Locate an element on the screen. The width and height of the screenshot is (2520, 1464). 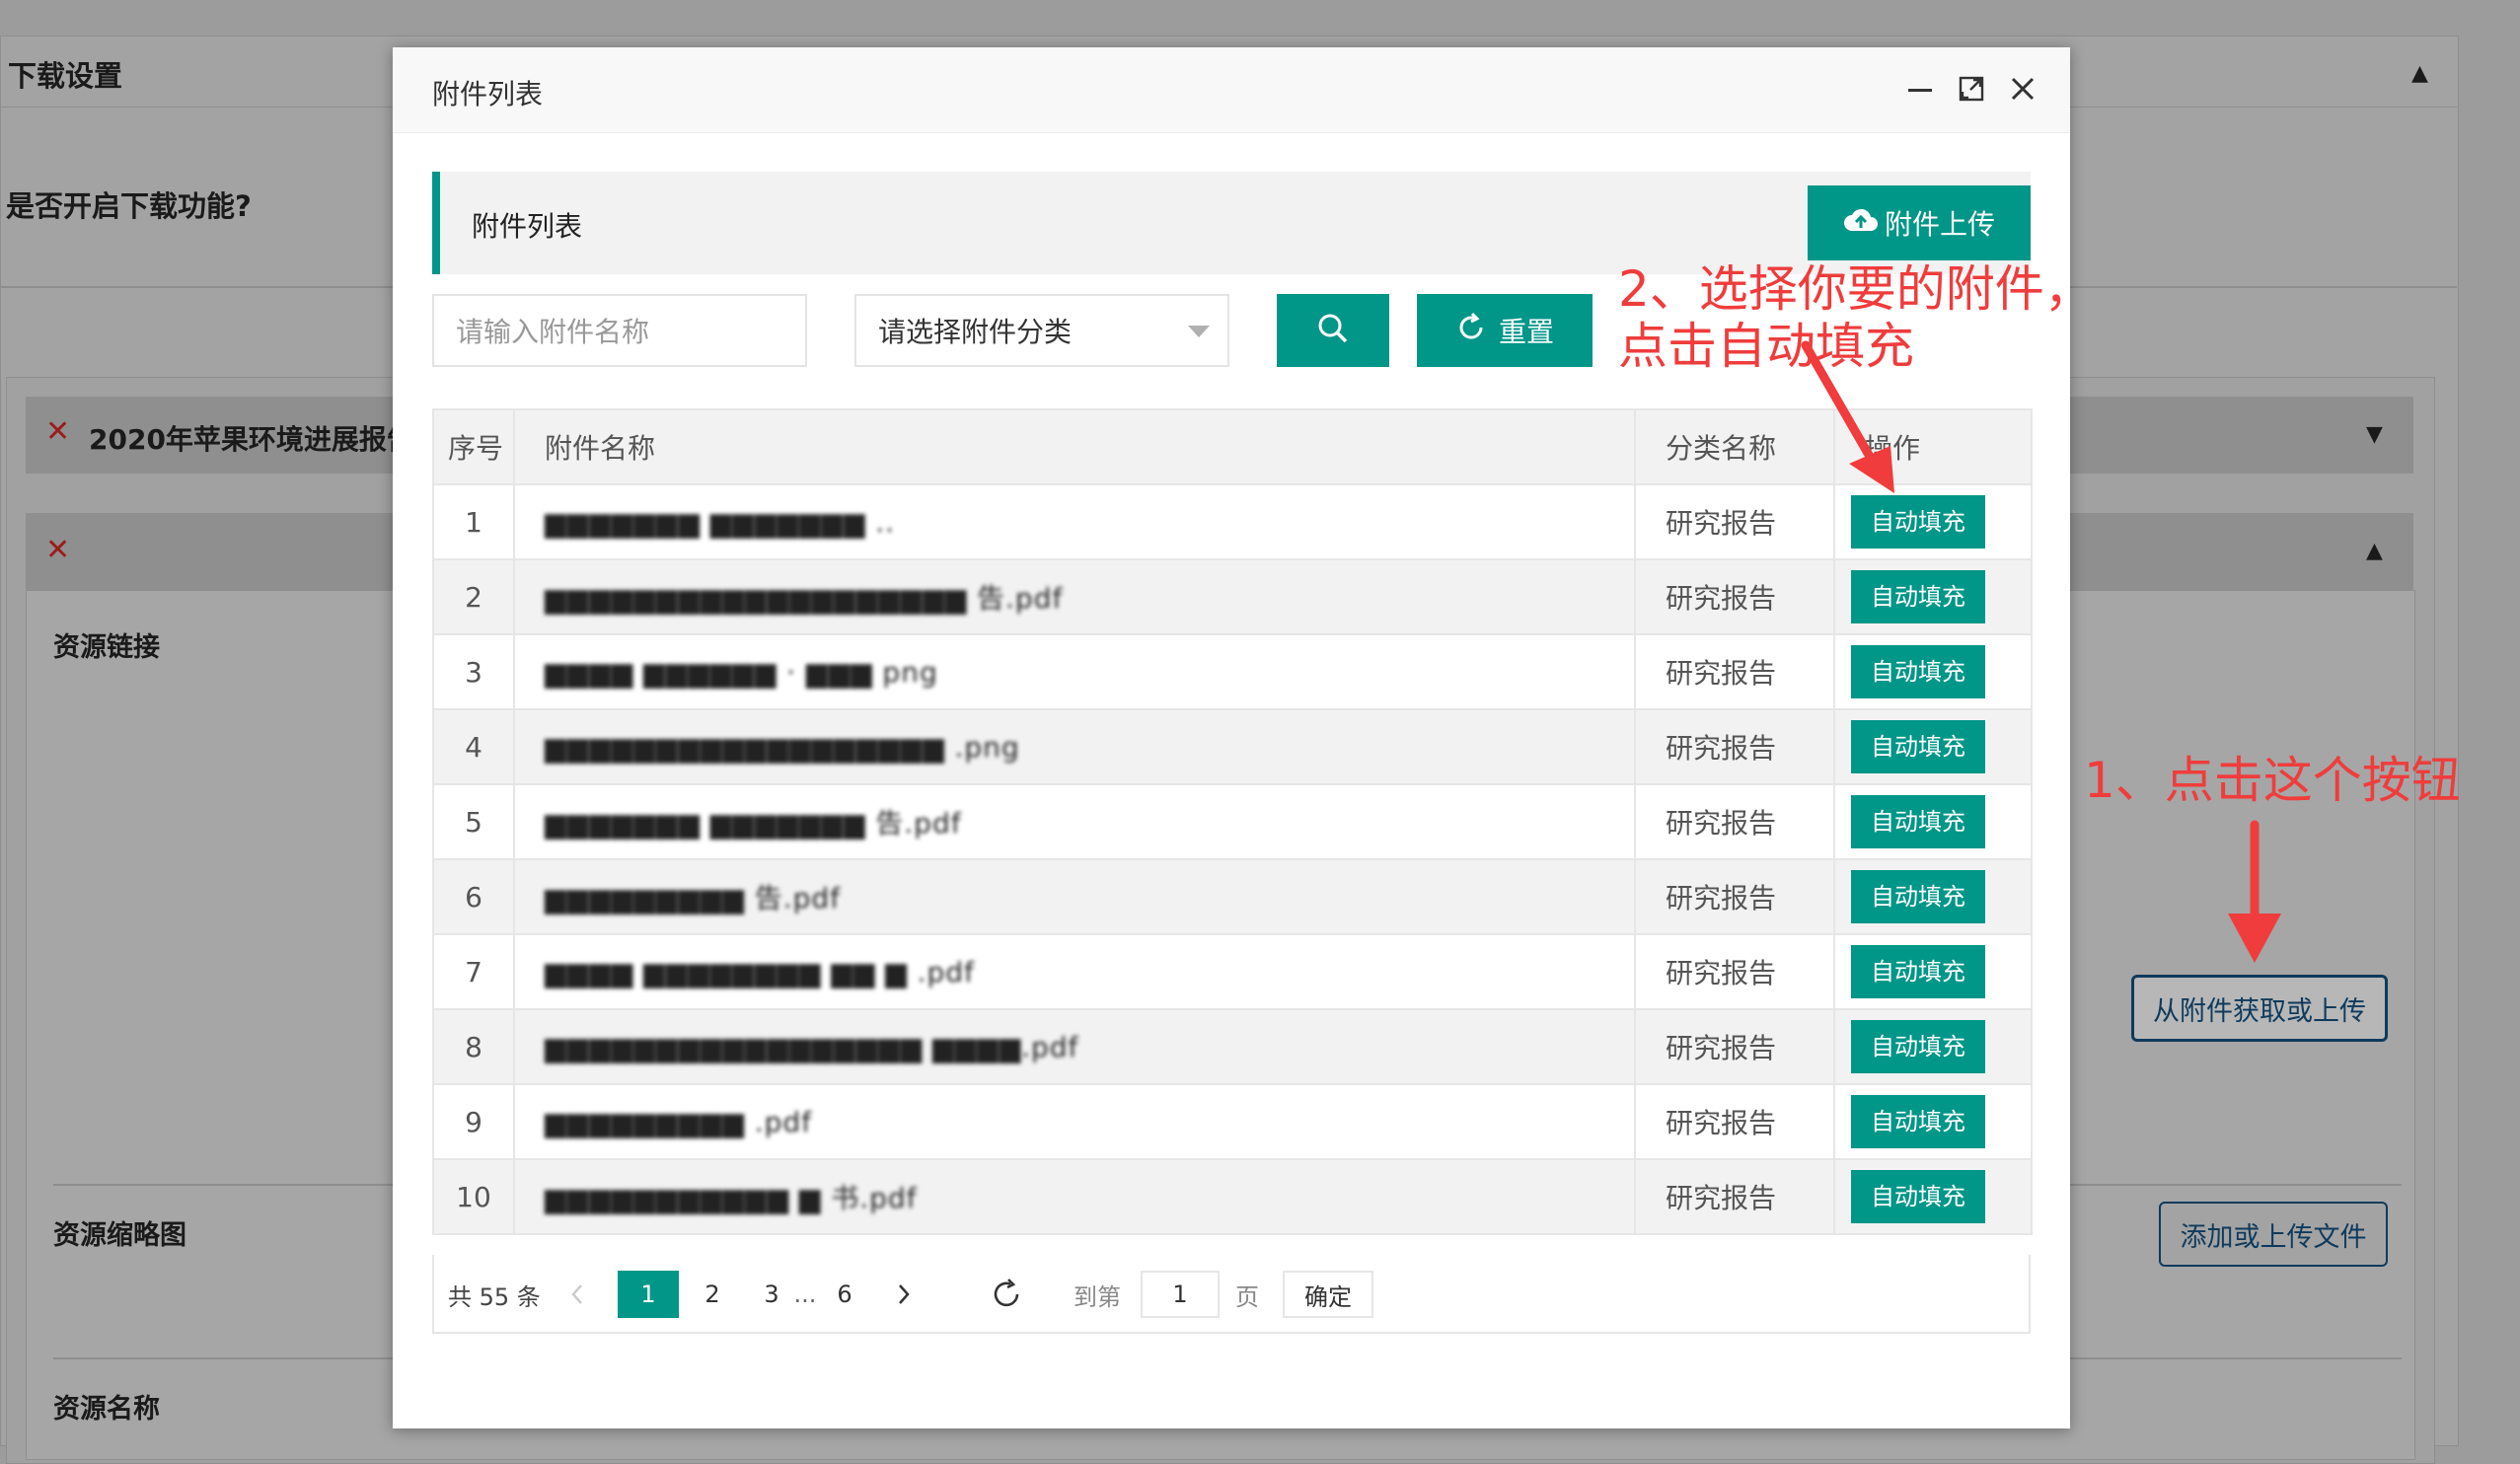
next-page-icon is located at coordinates (904, 1294).